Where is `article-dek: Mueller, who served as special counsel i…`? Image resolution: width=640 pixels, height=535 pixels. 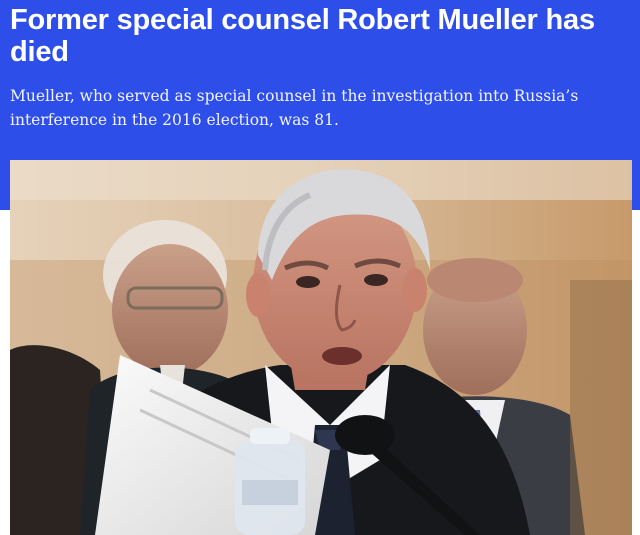 article-dek: Mueller, who served as special counsel i… is located at coordinates (294, 108).